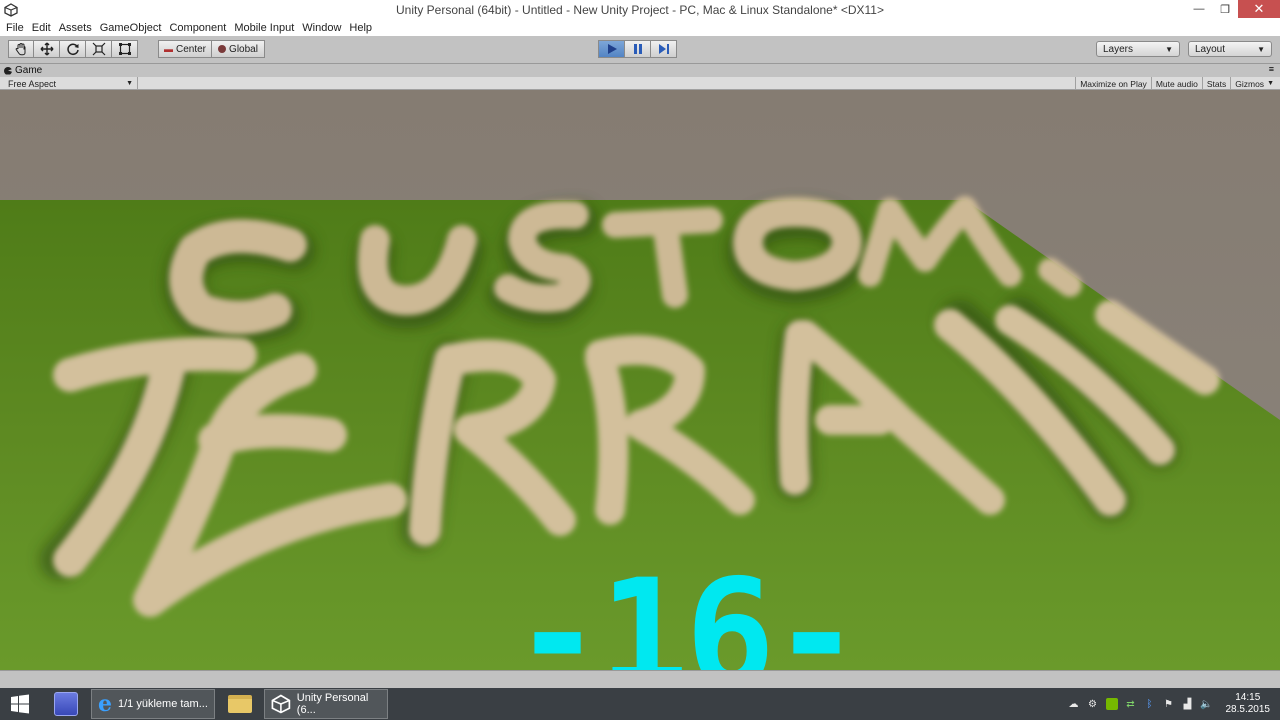  Describe the element at coordinates (1111, 704) in the screenshot. I see `nvidia-icon` at that location.